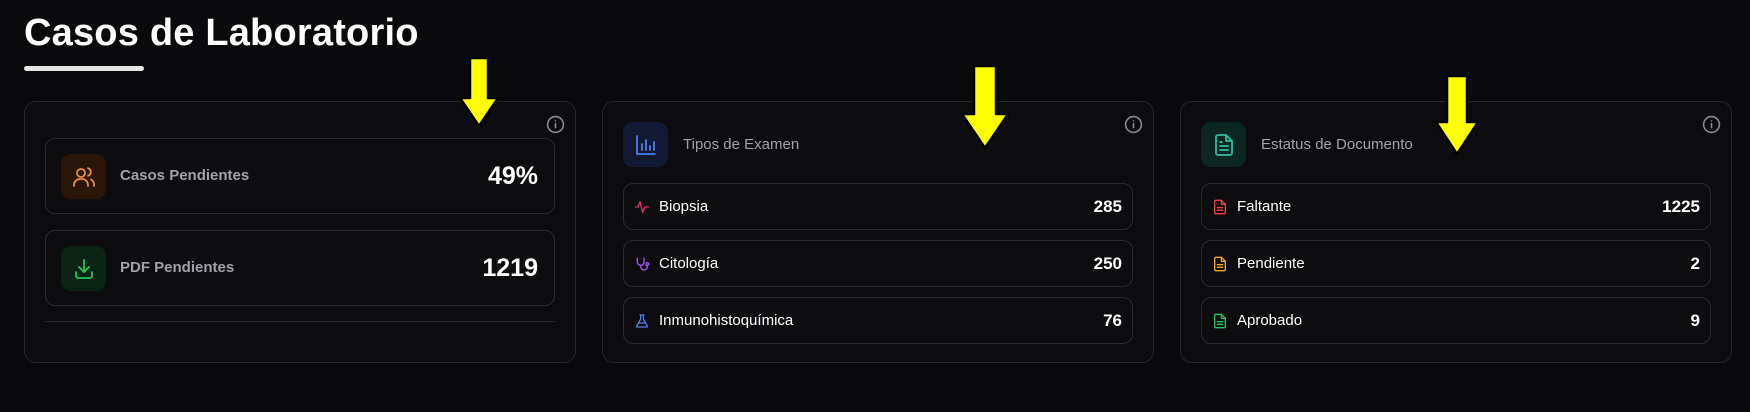 This screenshot has height=412, width=1750. Describe the element at coordinates (684, 206) in the screenshot. I see `row-label: Biopsia` at that location.